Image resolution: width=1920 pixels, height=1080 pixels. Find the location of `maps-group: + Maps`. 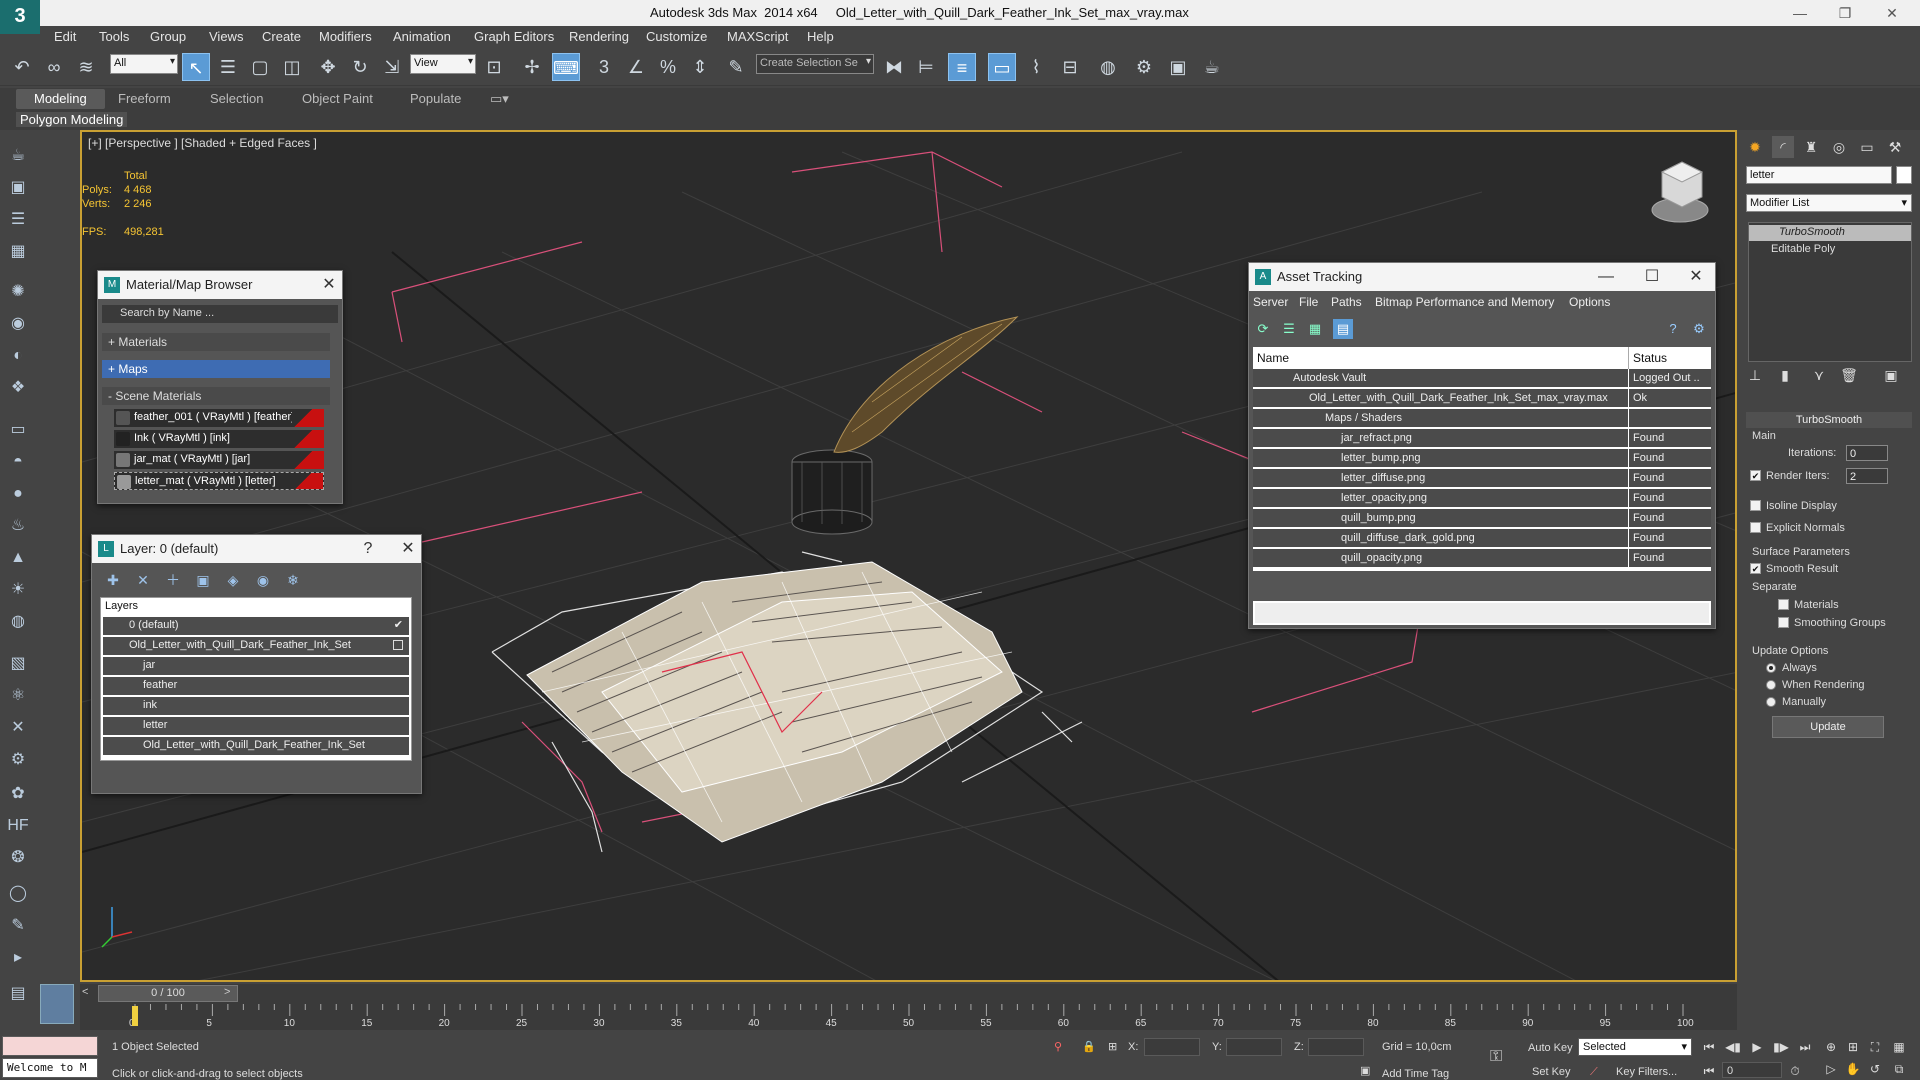

maps-group: + Maps is located at coordinates (216, 369).